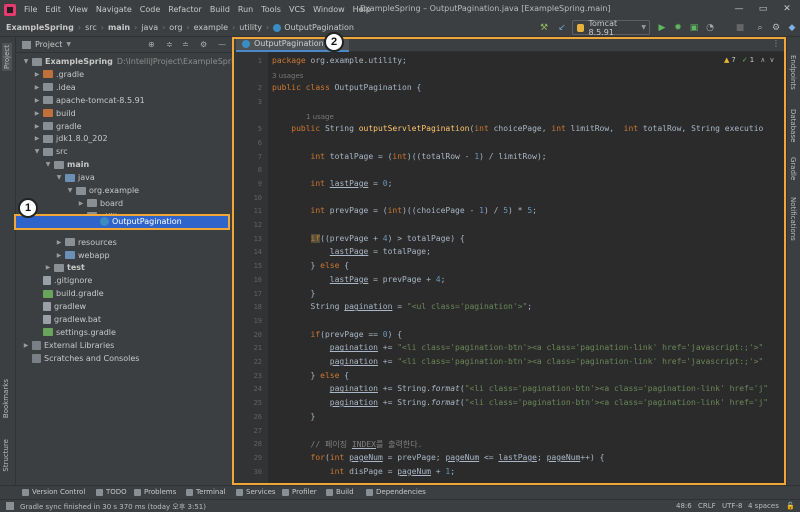 Image resolution: width=800 pixels, height=512 pixels. What do you see at coordinates (68, 293) in the screenshot?
I see `tree-item-build-gradle: build.gradle` at bounding box center [68, 293].